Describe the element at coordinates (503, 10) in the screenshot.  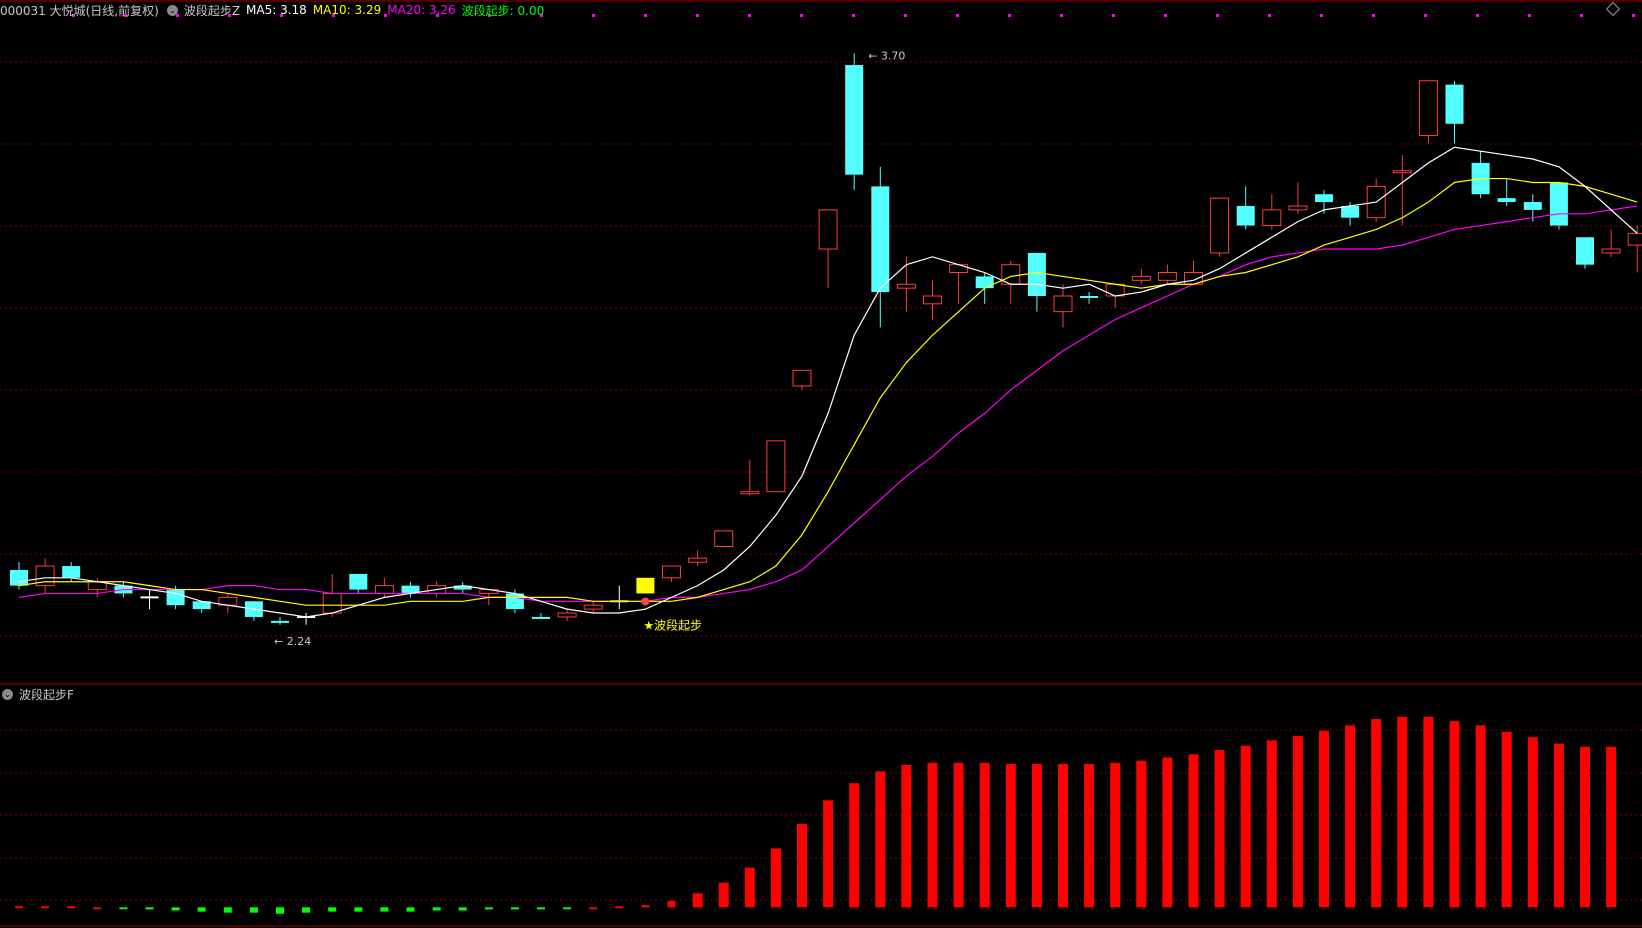
I see `signal-value: 波段起步: 0.00` at that location.